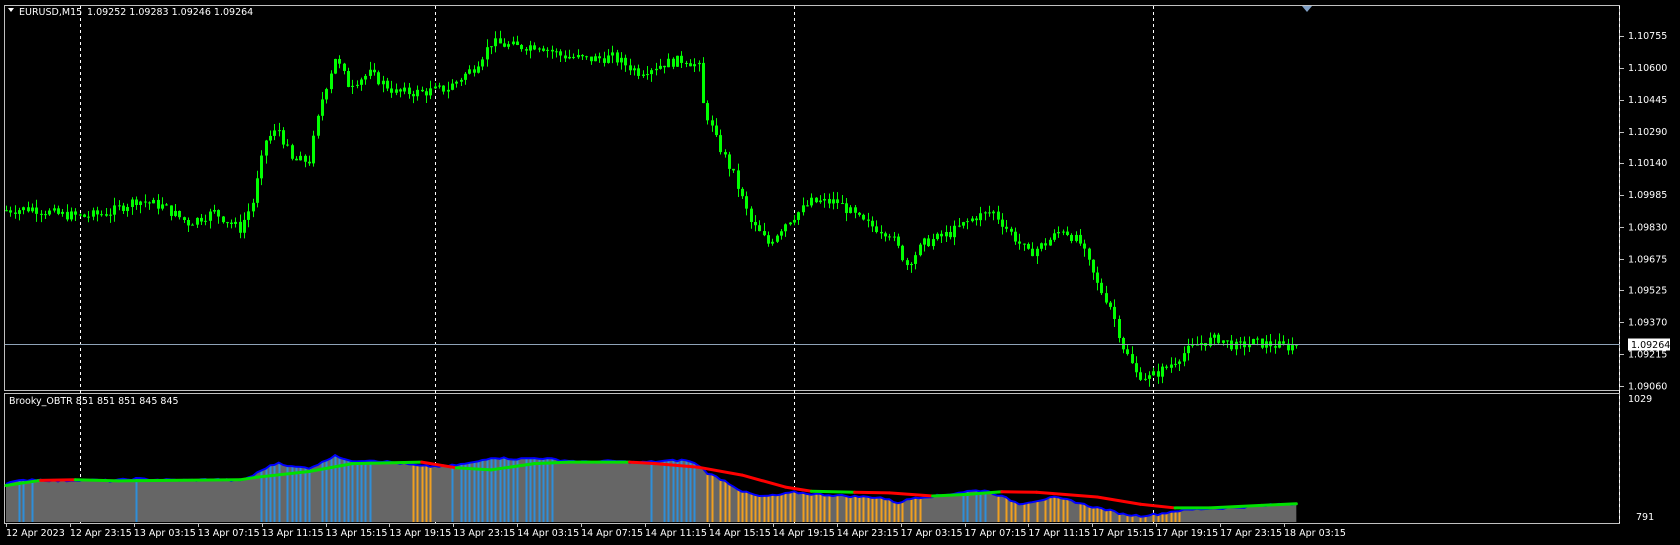  Describe the element at coordinates (165, 533) in the screenshot. I see `x-tick-label: 13 Apr 03:15` at that location.